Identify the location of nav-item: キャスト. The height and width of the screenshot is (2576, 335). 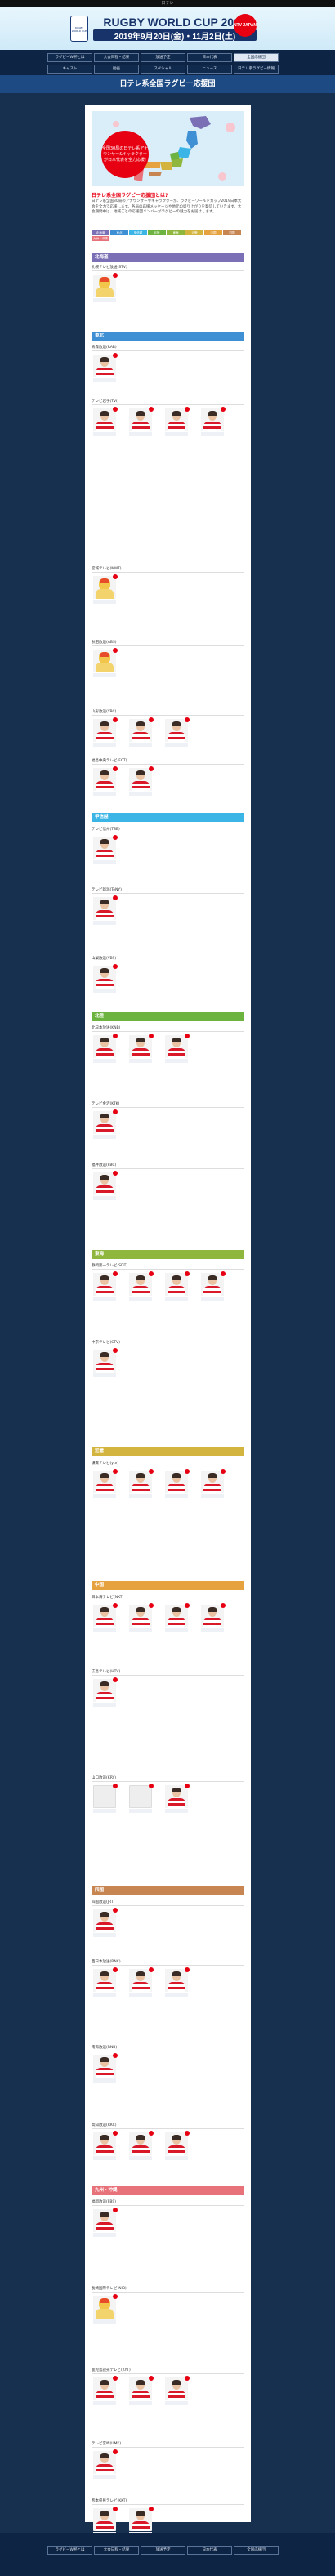
(69, 69).